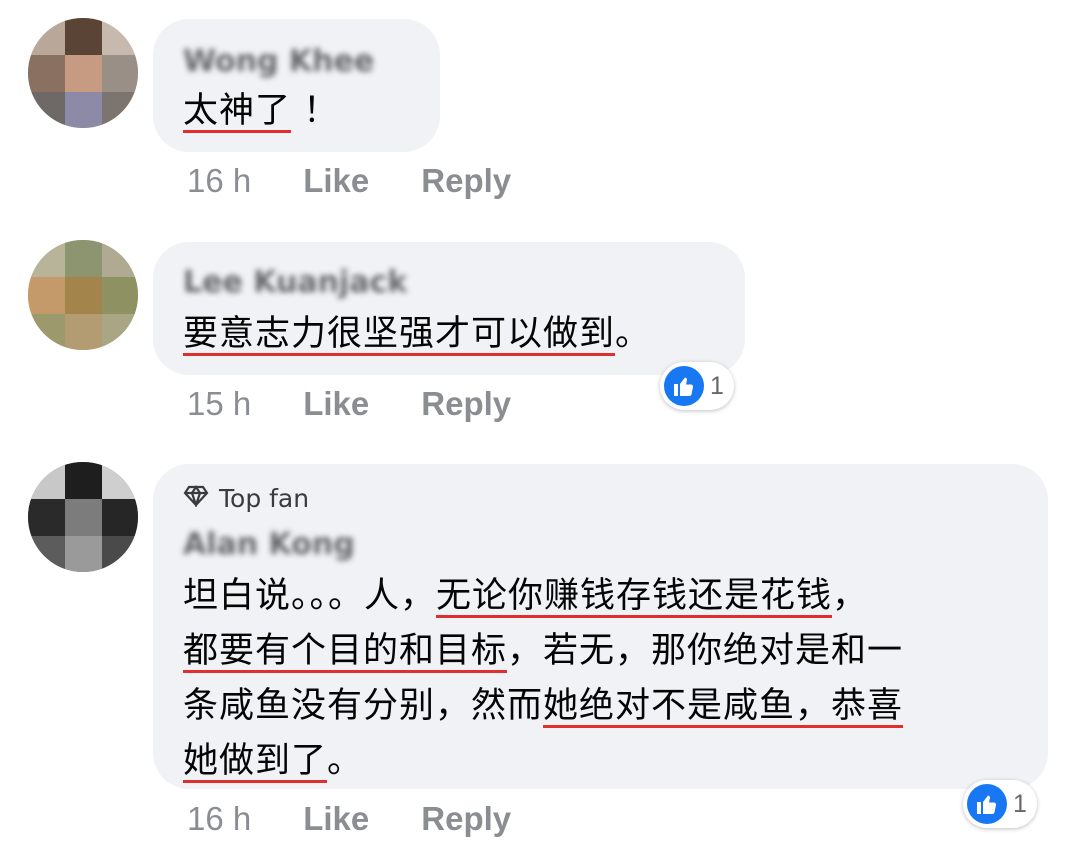 Image resolution: width=1080 pixels, height=857 pixels. I want to click on highlighted-text: 她绝对不是咸鱼，恭喜, so click(723, 706).